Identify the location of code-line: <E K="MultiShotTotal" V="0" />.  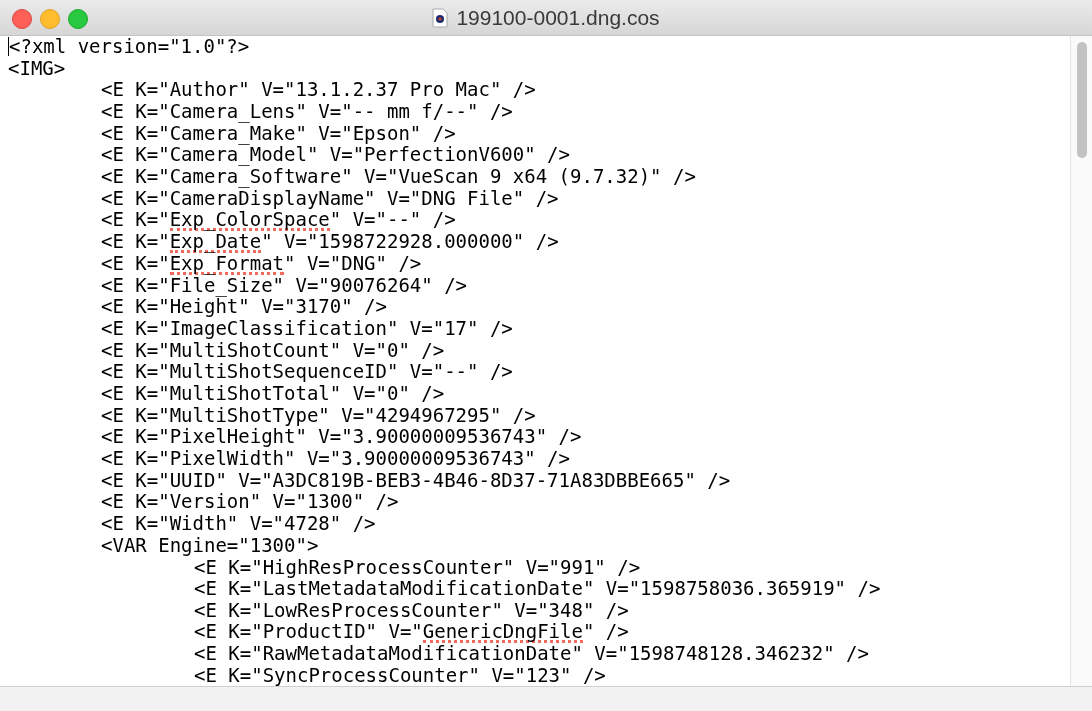
(273, 394).